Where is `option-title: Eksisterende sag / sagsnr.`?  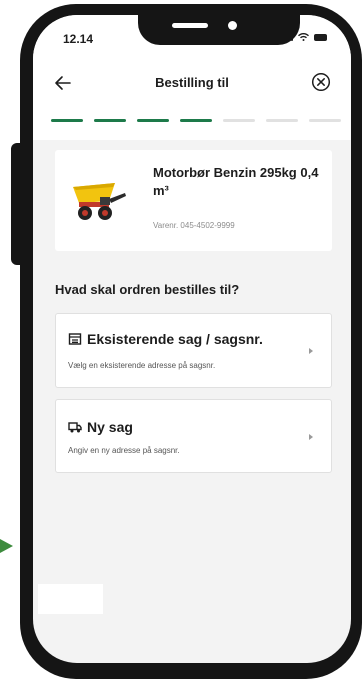
option-title: Eksisterende sag / sagsnr. is located at coordinates (175, 339).